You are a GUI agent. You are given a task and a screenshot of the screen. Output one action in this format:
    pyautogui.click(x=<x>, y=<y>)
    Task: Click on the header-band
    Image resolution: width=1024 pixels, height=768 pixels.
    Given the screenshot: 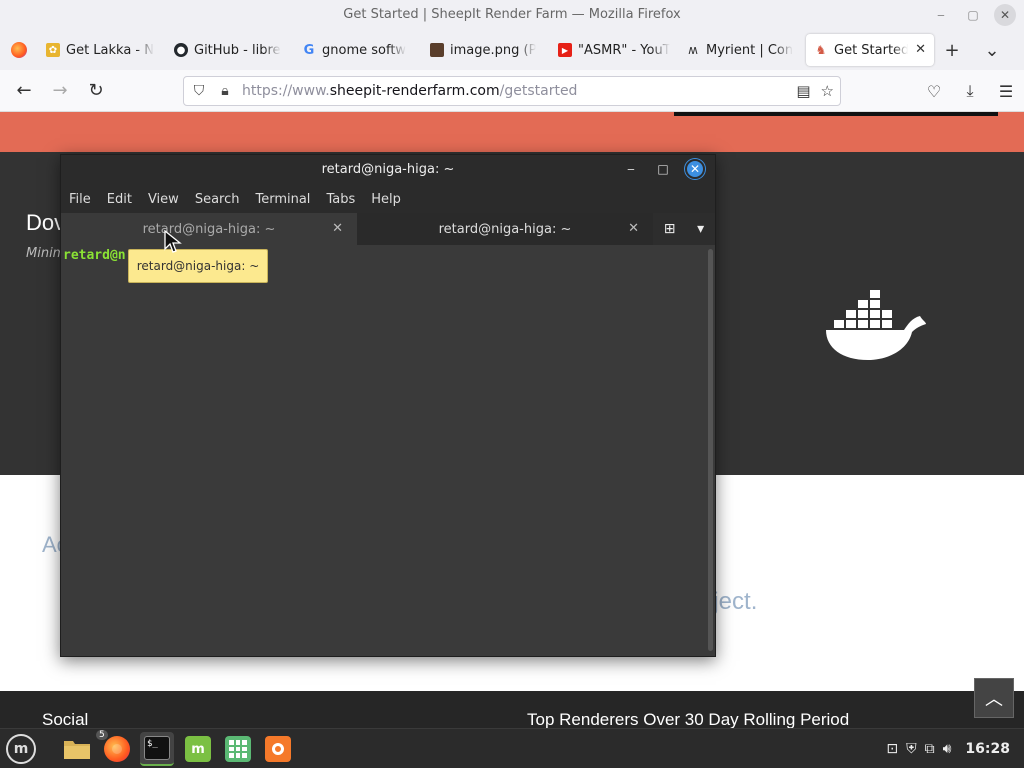 What is the action you would take?
    pyautogui.click(x=512, y=132)
    